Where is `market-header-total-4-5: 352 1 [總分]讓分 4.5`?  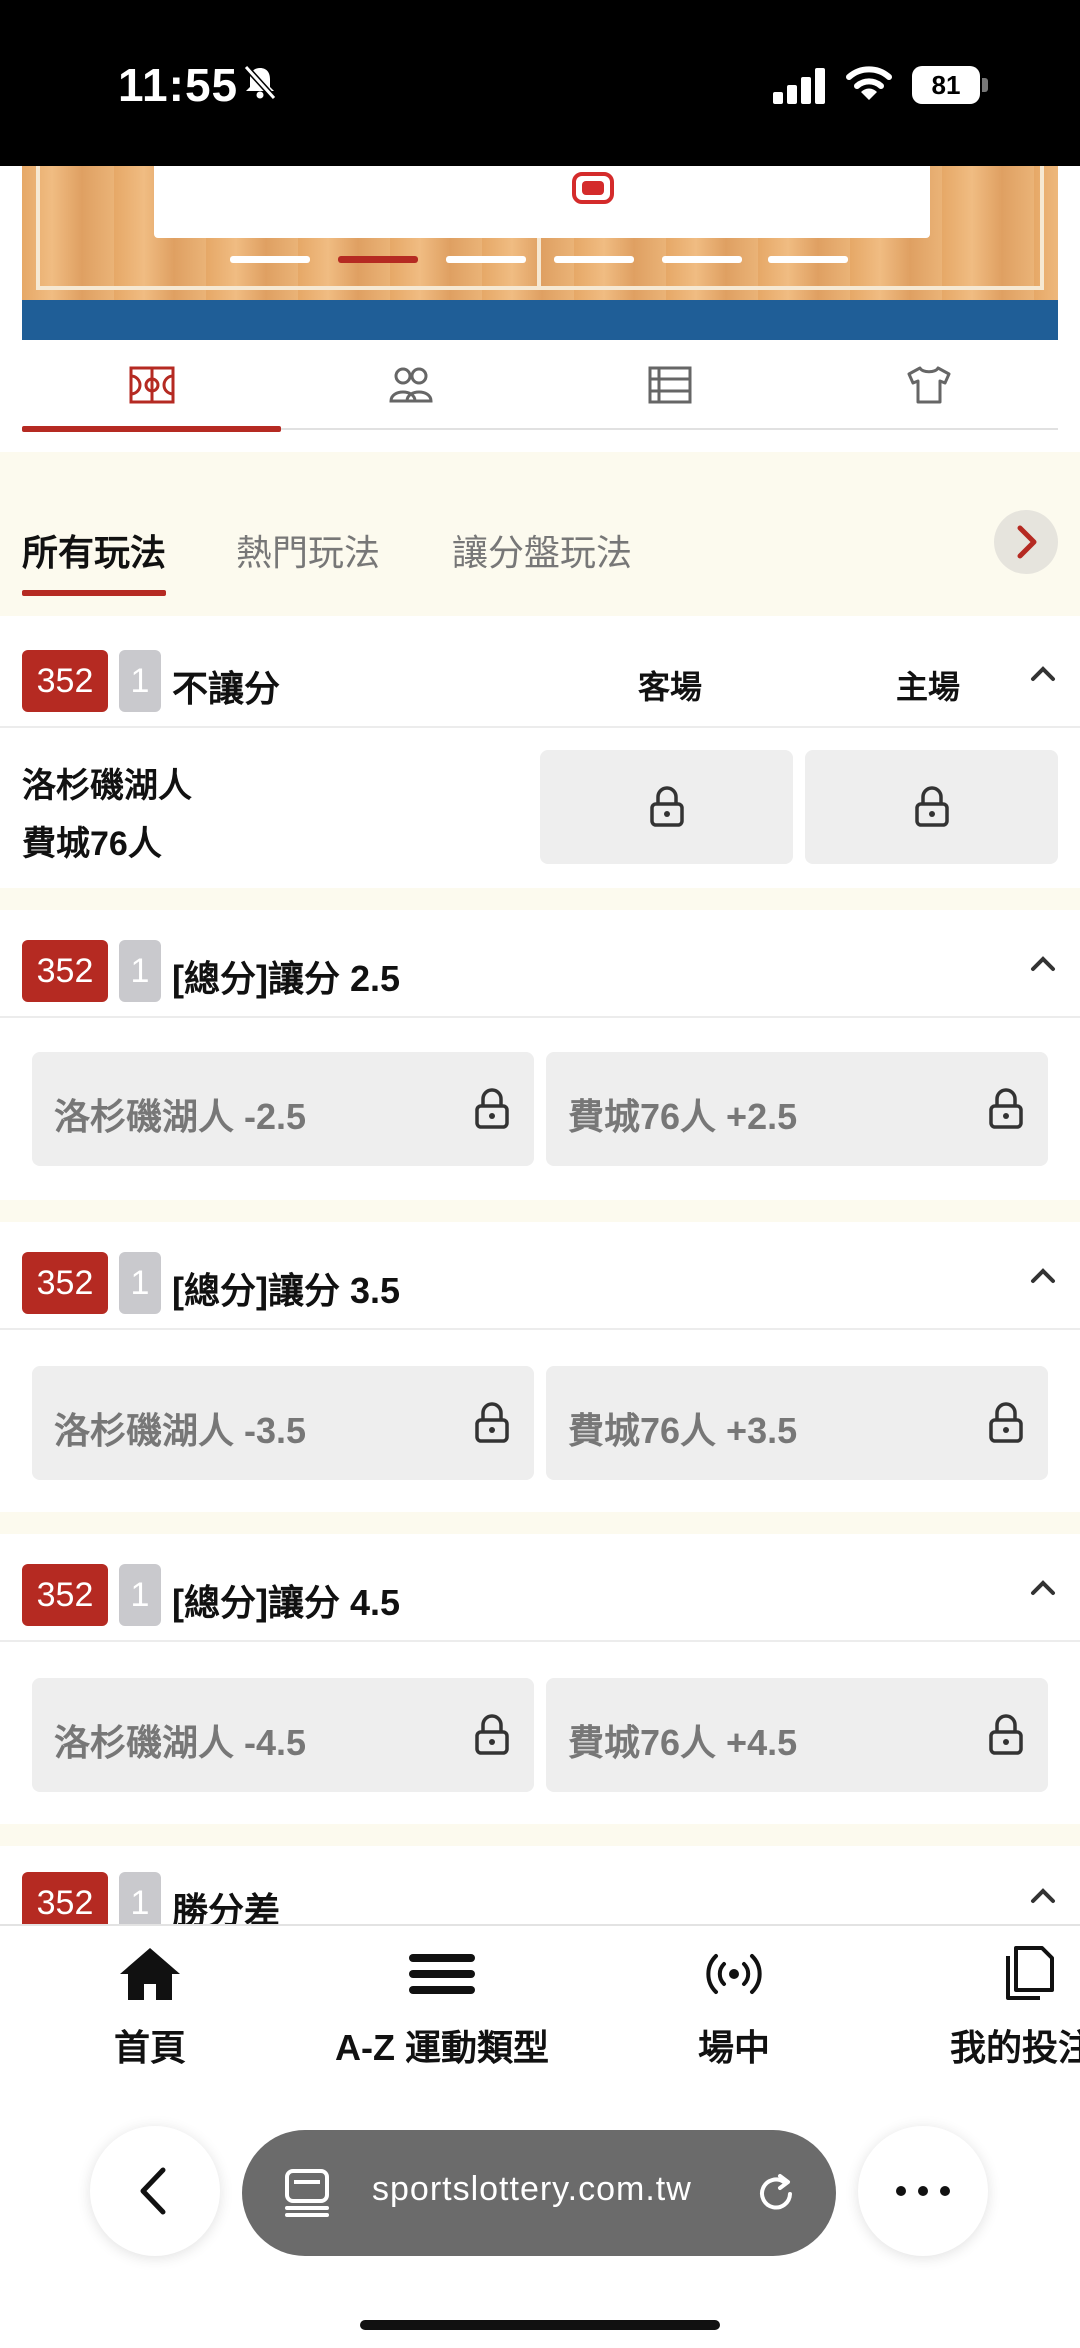 market-header-total-4-5: 352 1 [總分]讓分 4.5 is located at coordinates (540, 1588).